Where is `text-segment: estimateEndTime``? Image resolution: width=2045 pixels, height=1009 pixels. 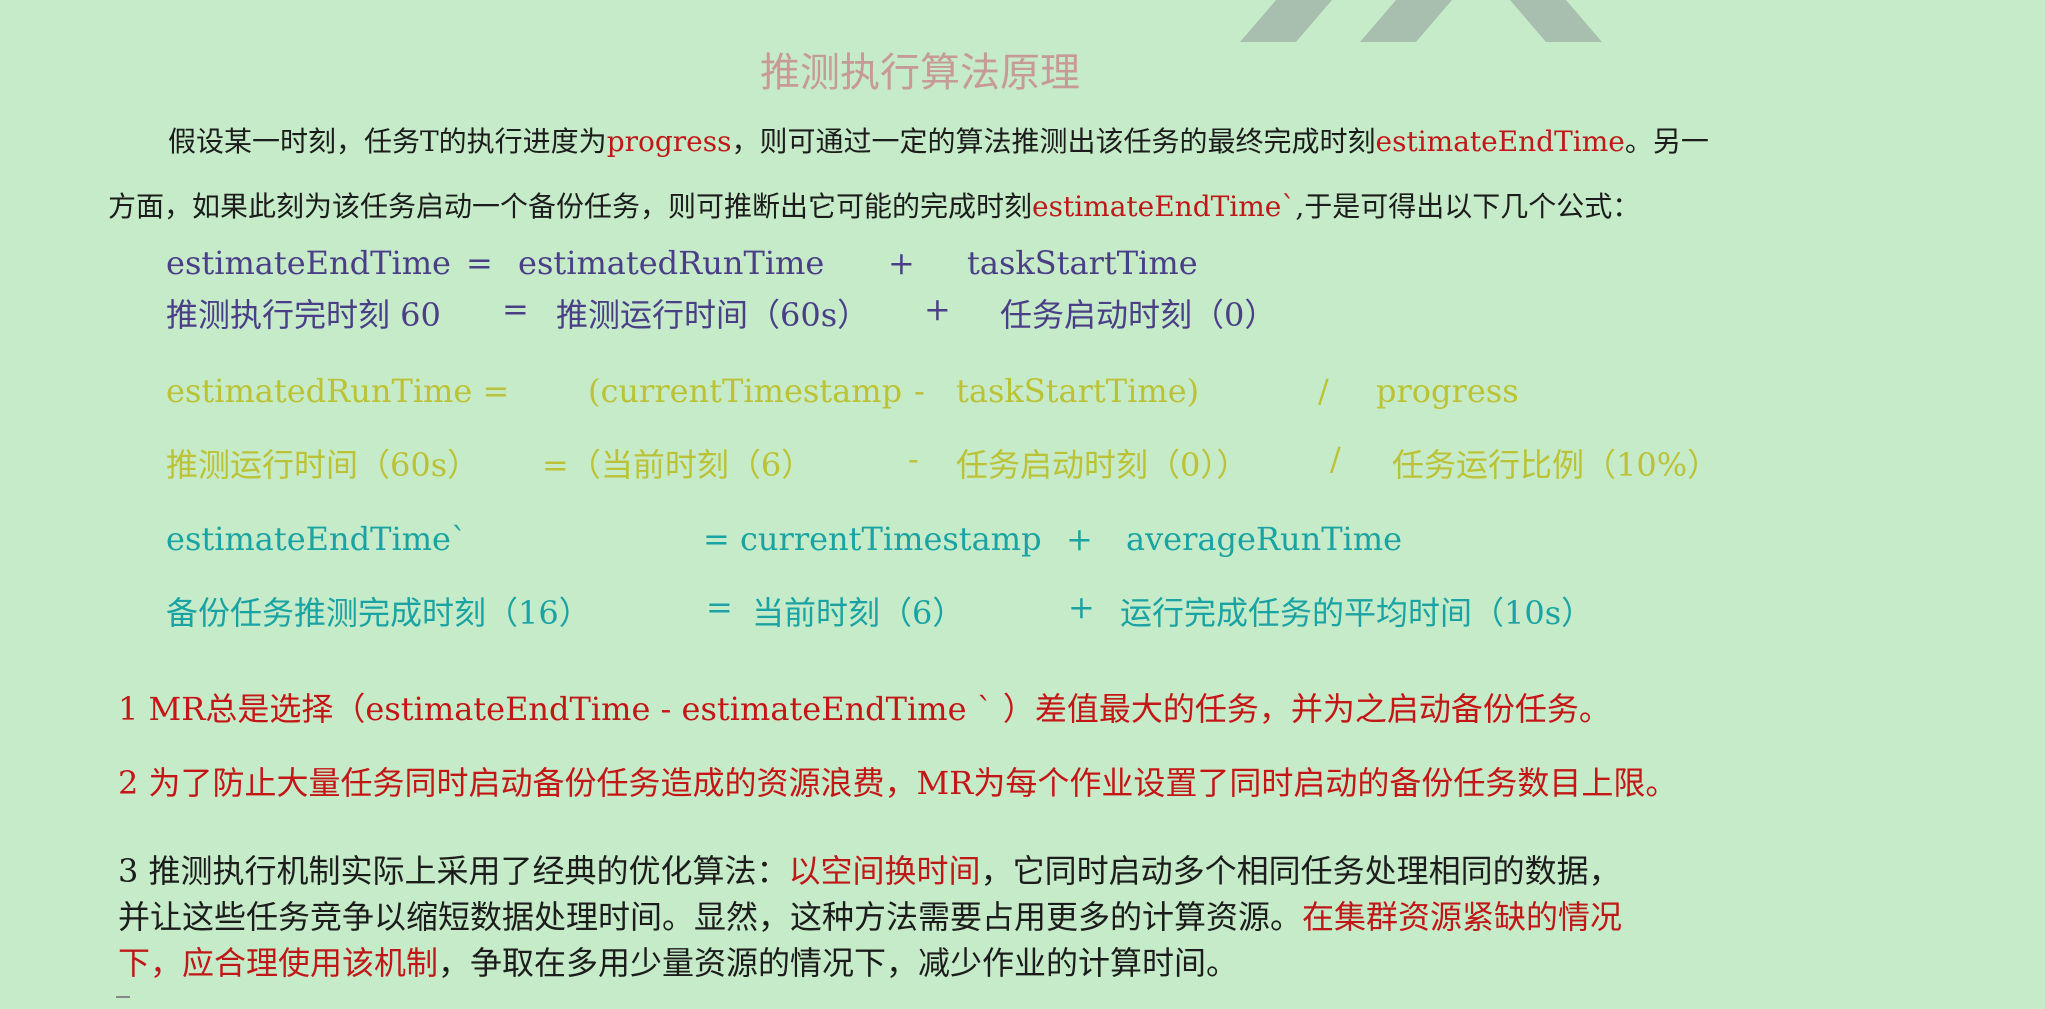
text-segment: estimateEndTime` is located at coordinates (1164, 206).